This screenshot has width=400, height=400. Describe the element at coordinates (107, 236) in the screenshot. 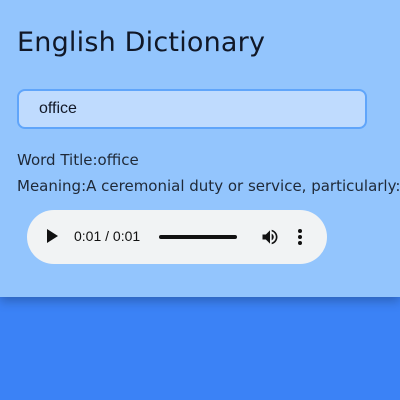

I see `audio-time: 0:01 / 0:01` at that location.